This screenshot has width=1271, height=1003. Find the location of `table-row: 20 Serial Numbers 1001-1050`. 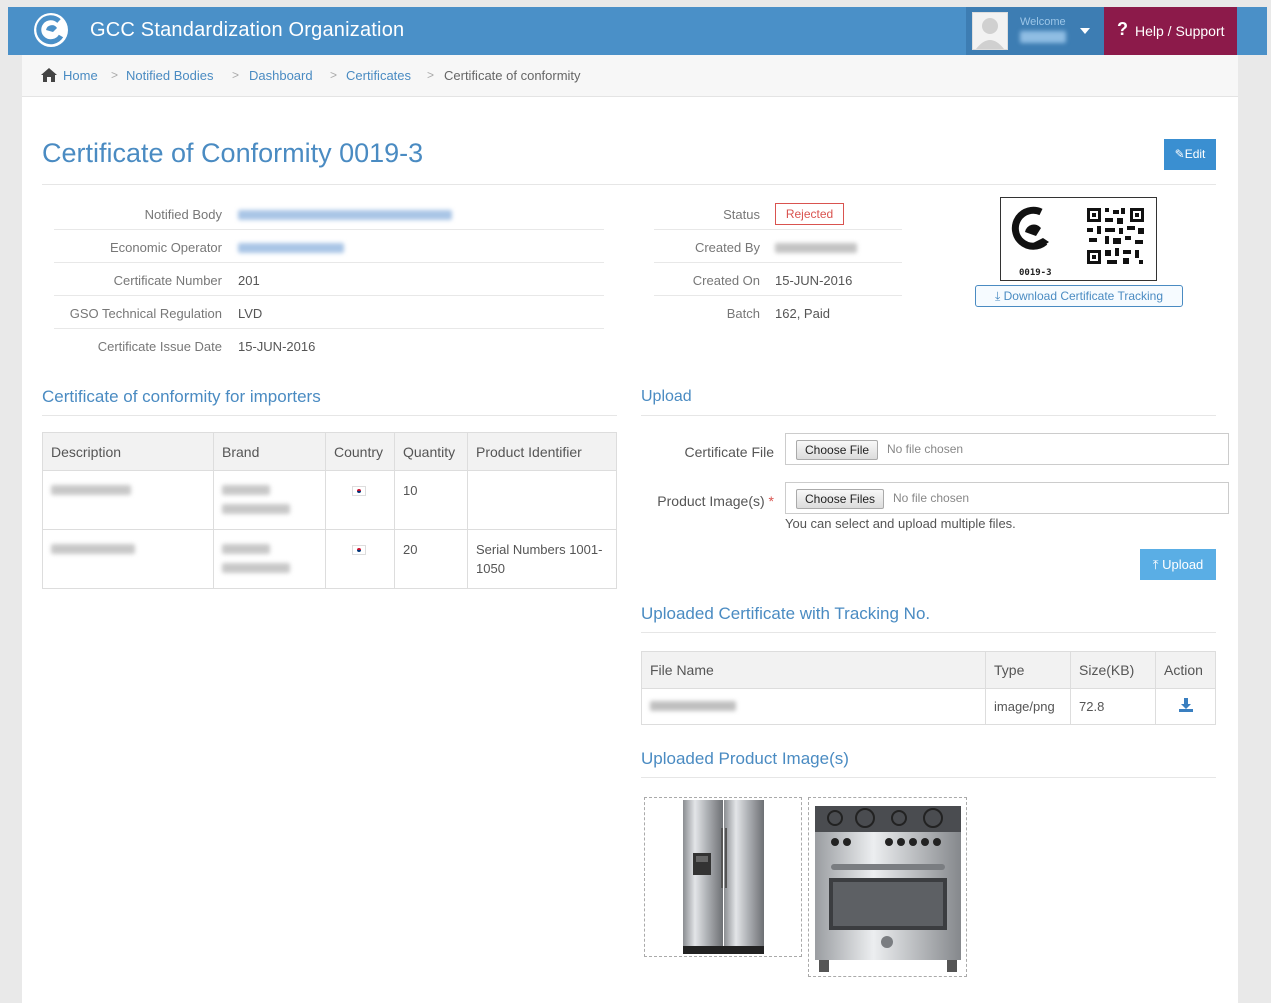

table-row: 20 Serial Numbers 1001-1050 is located at coordinates (329, 559).